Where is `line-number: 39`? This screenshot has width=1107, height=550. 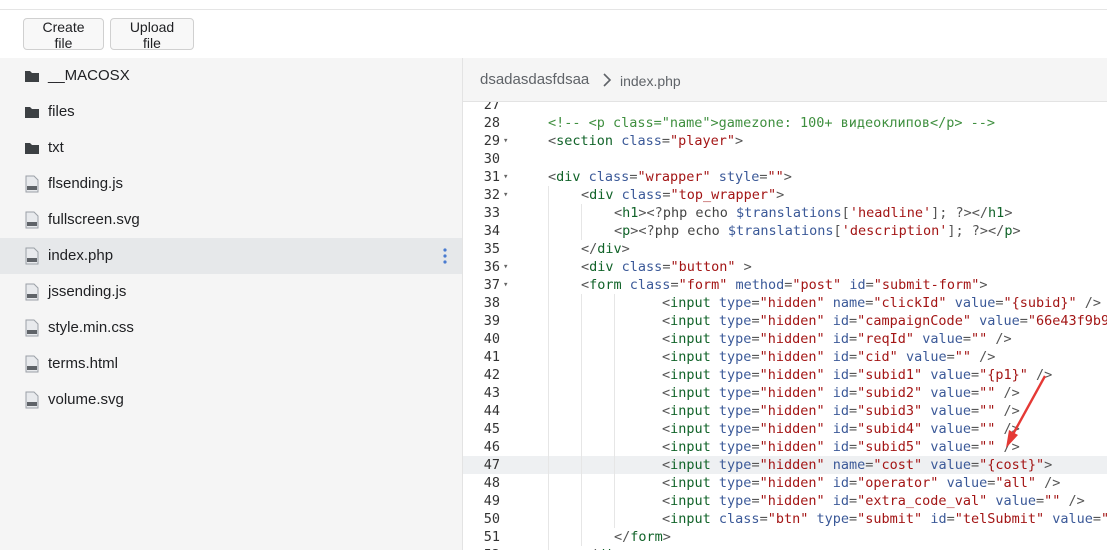 line-number: 39 is located at coordinates (491, 321).